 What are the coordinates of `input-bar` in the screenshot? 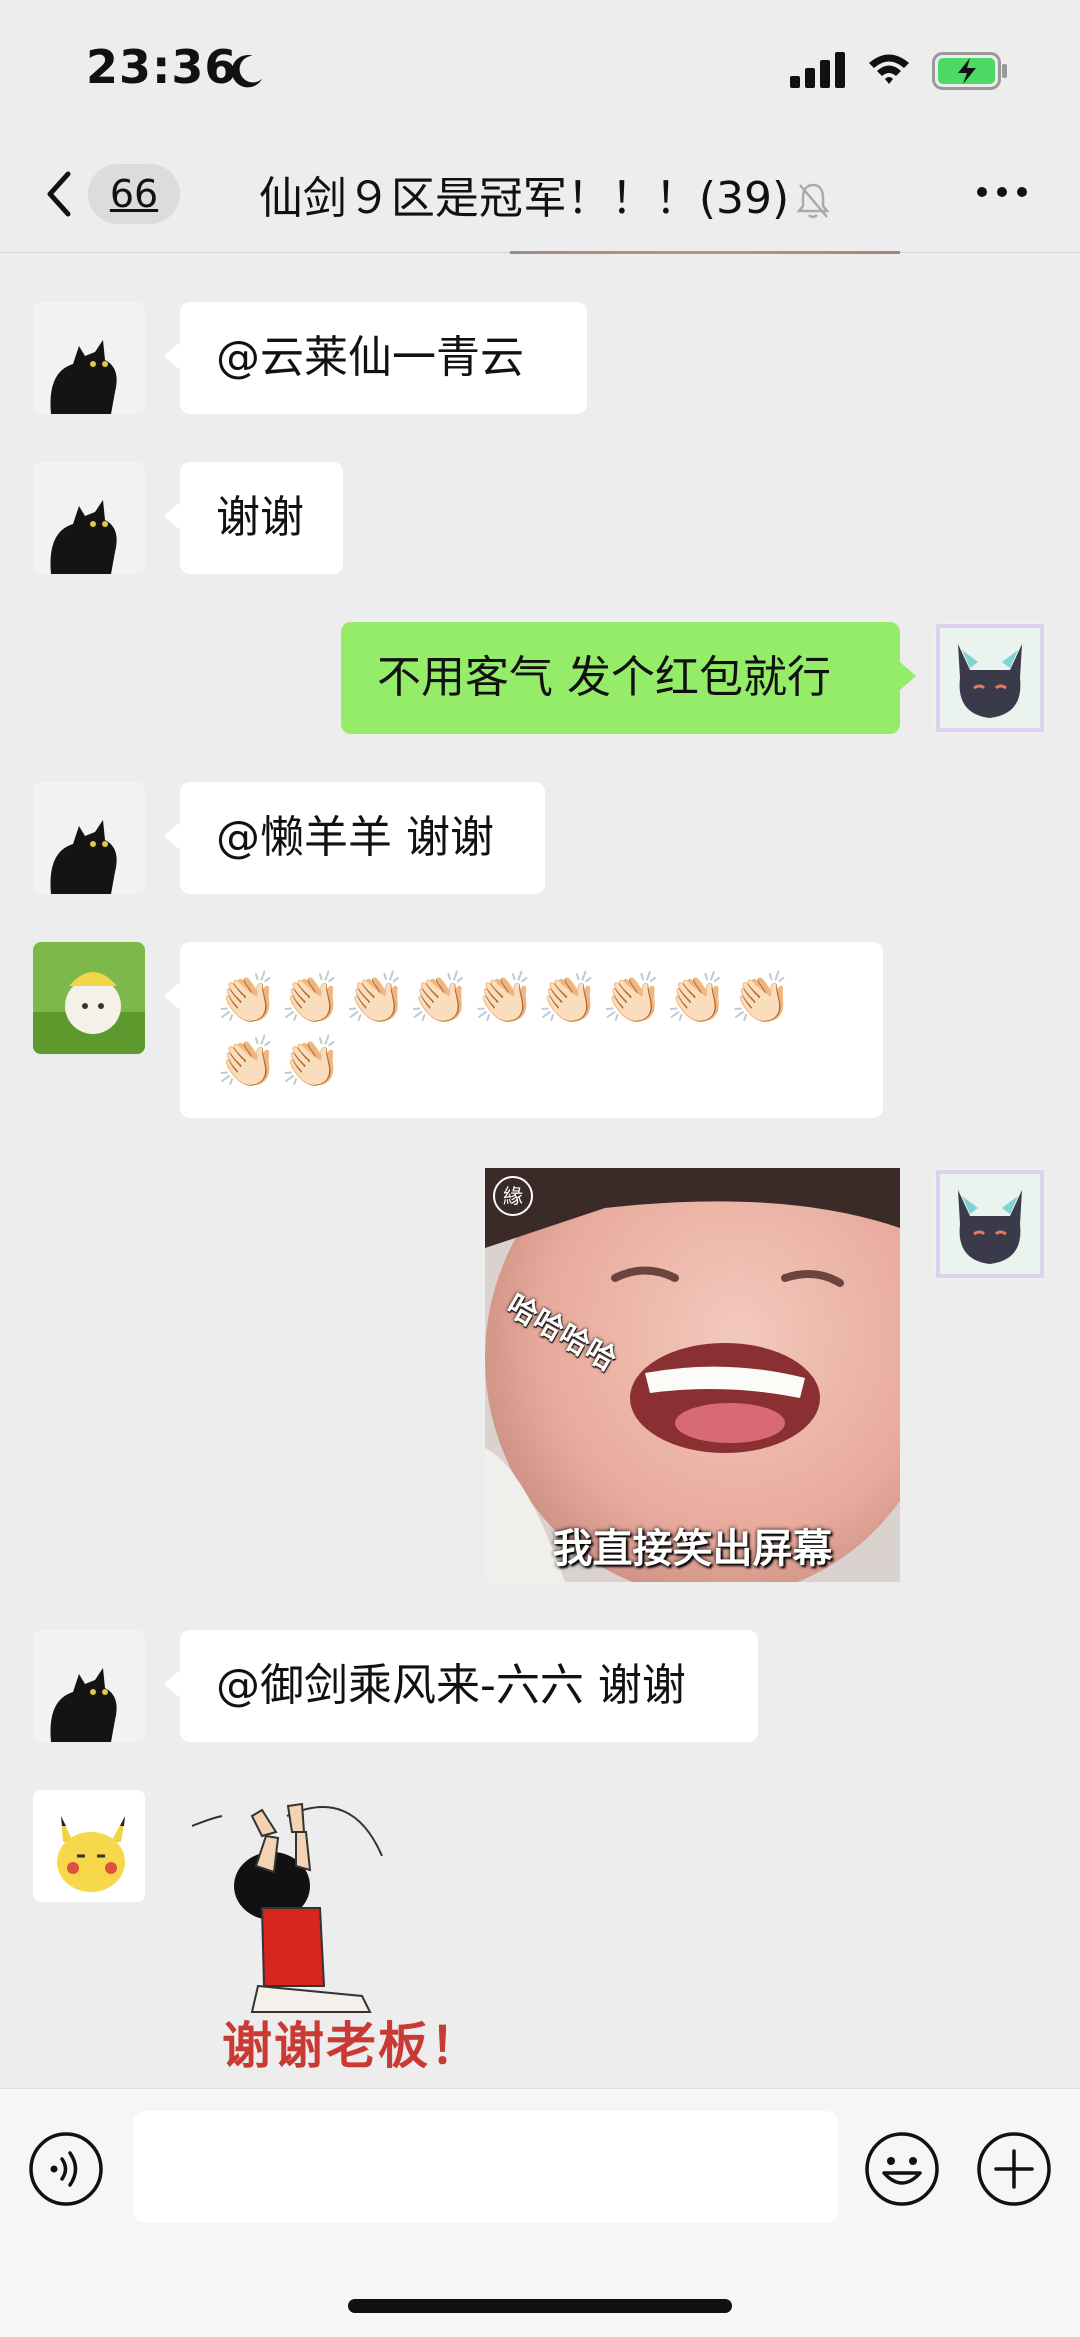 It's located at (540, 2212).